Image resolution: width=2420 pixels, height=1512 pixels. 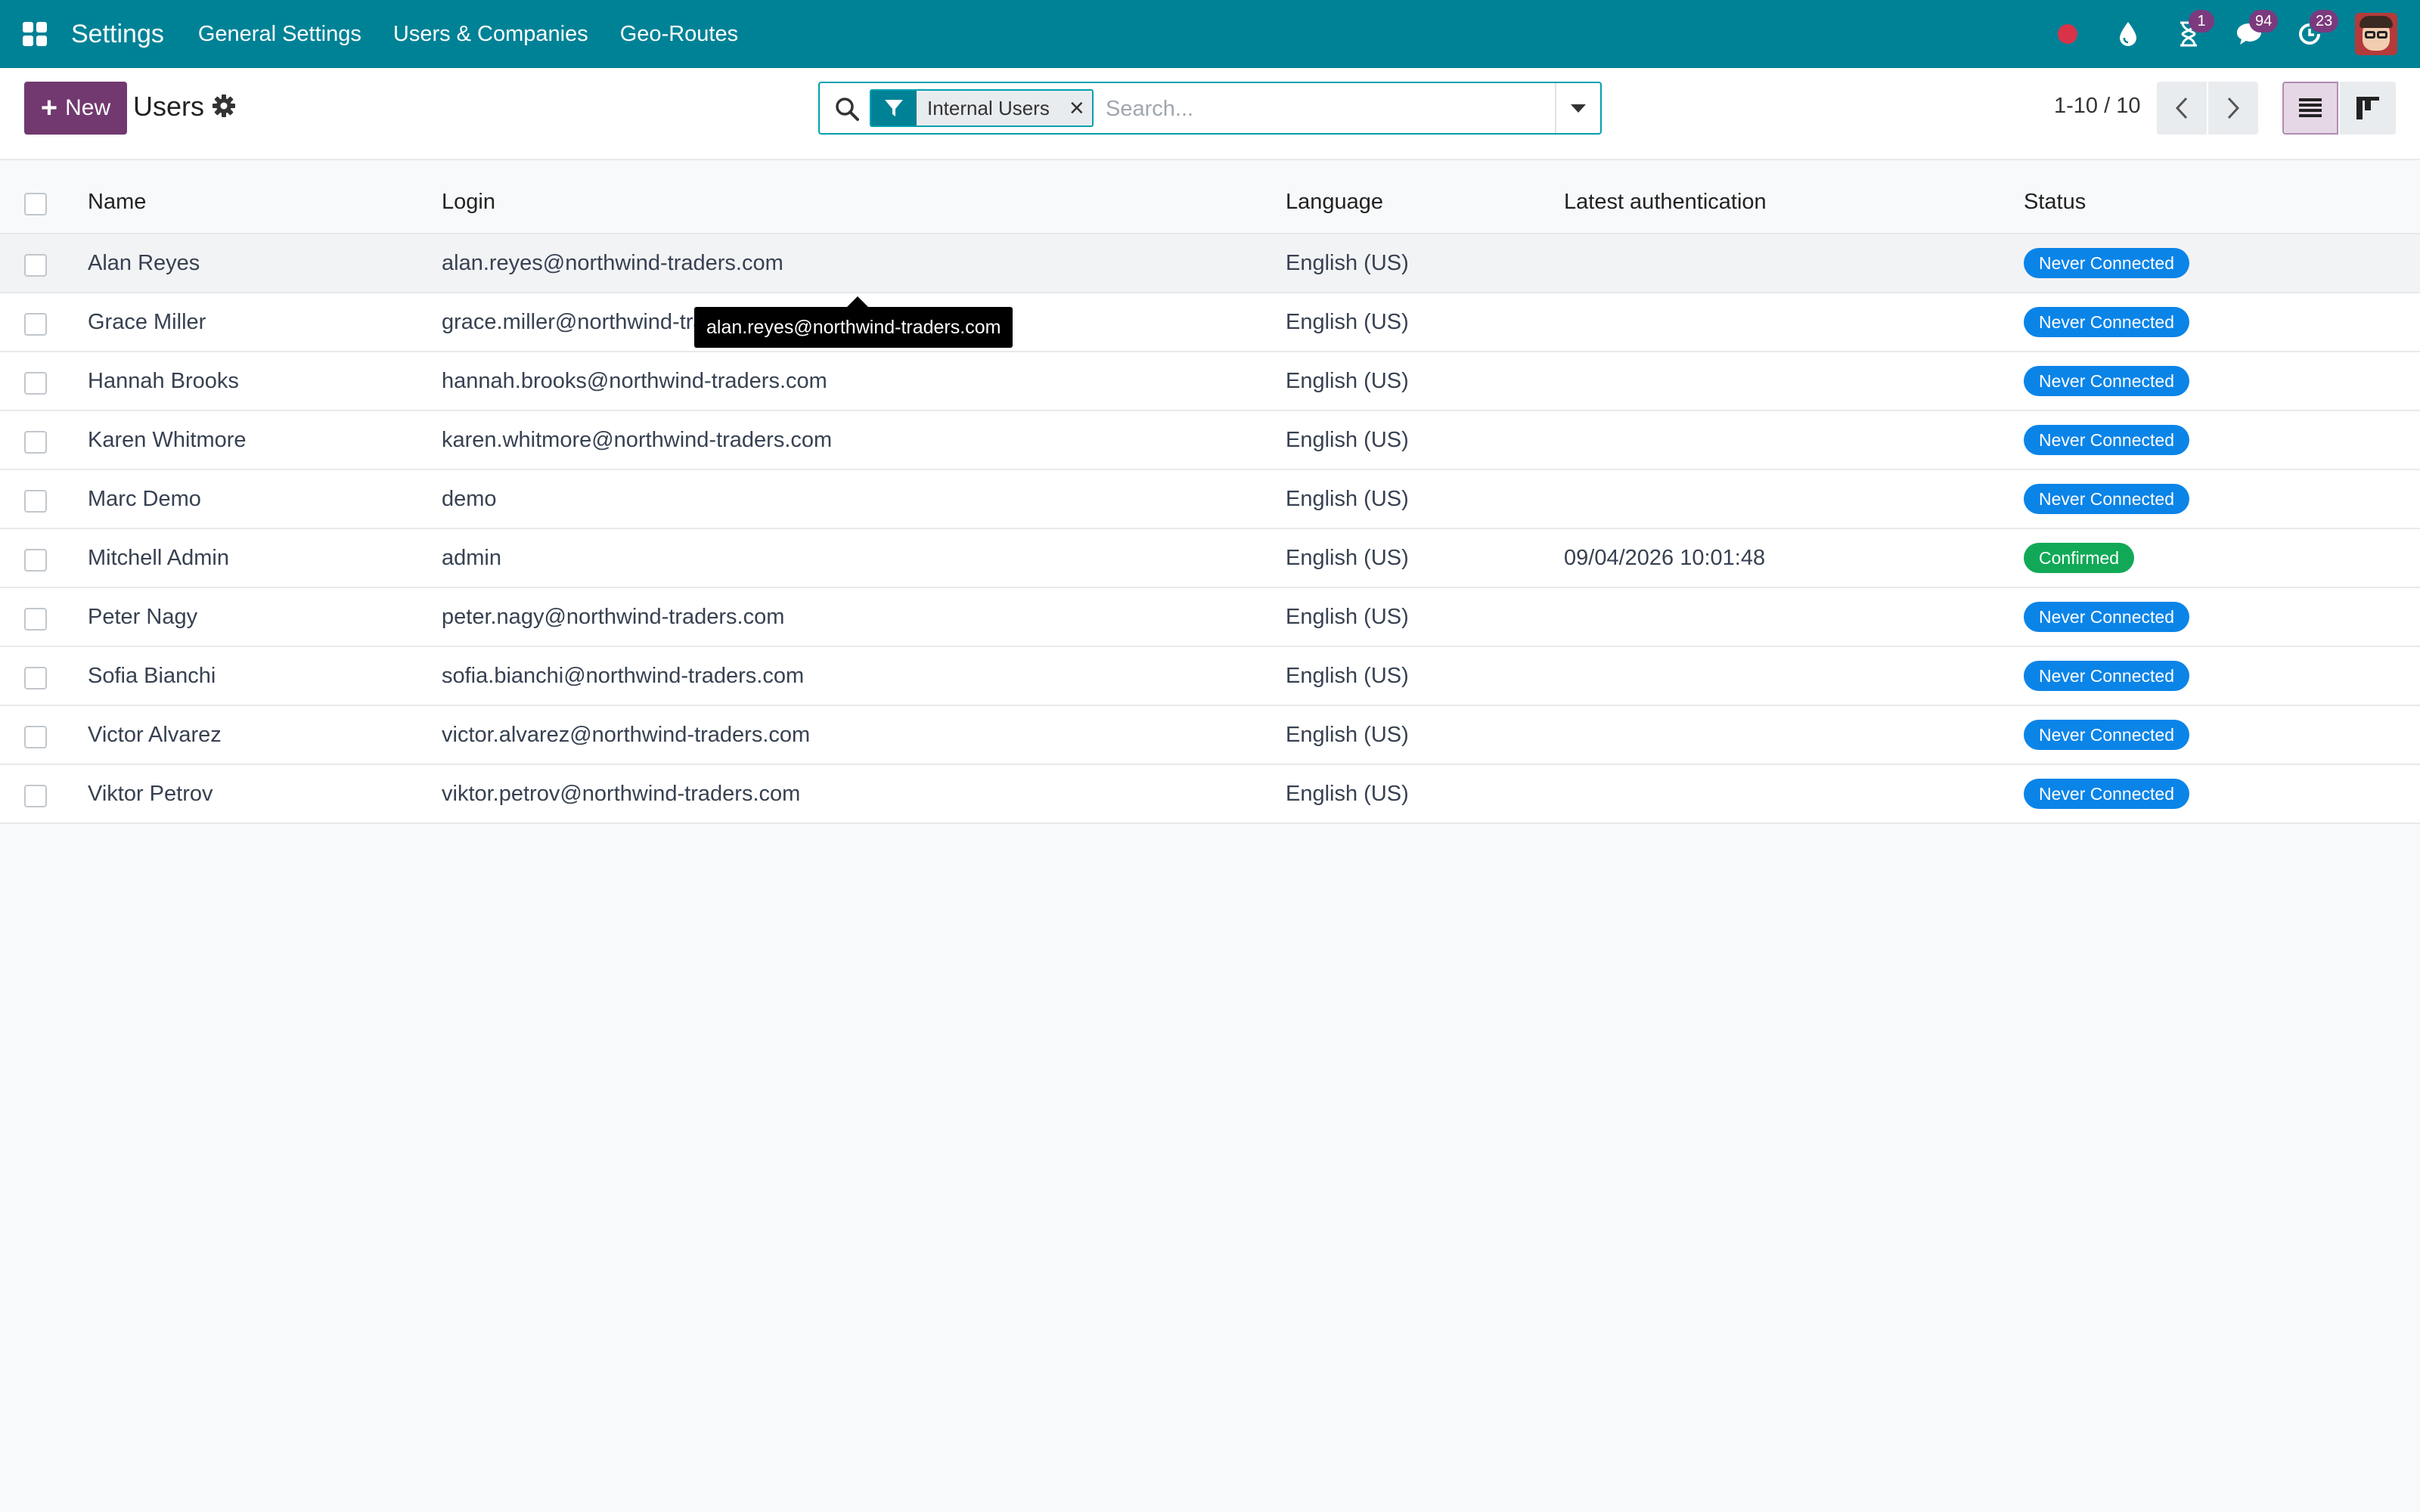 I want to click on column-header-status: Status, so click(x=2055, y=202).